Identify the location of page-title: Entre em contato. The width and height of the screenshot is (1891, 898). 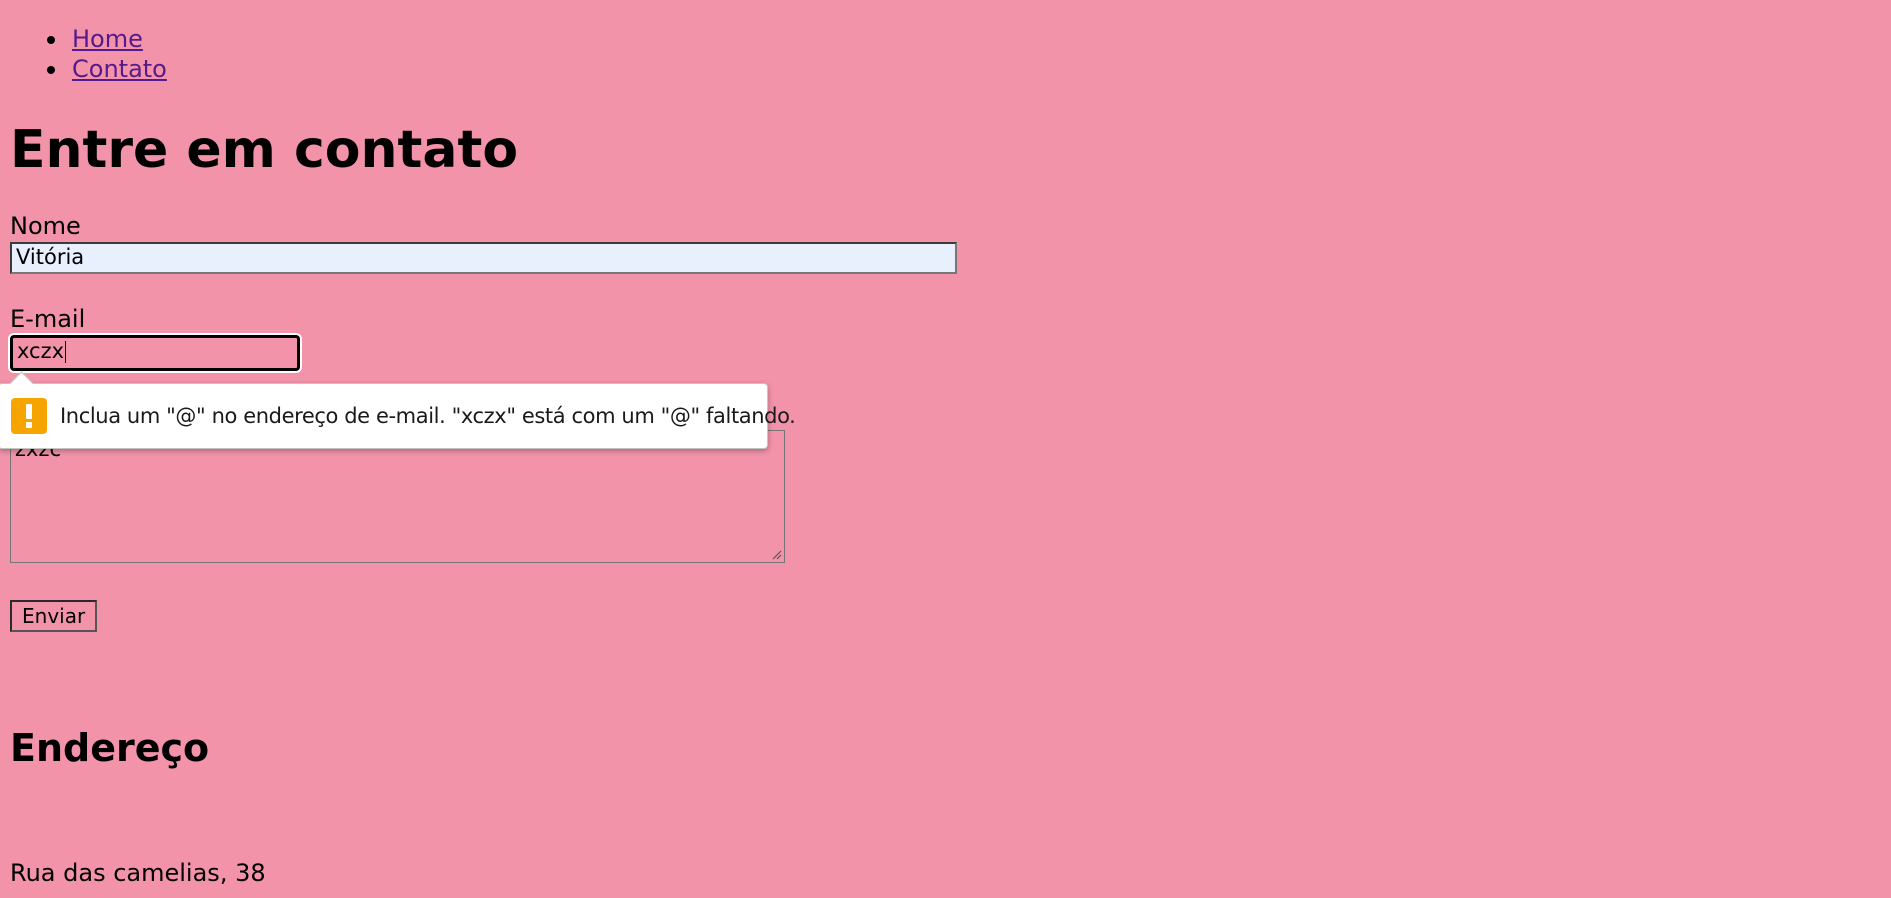
(264, 150).